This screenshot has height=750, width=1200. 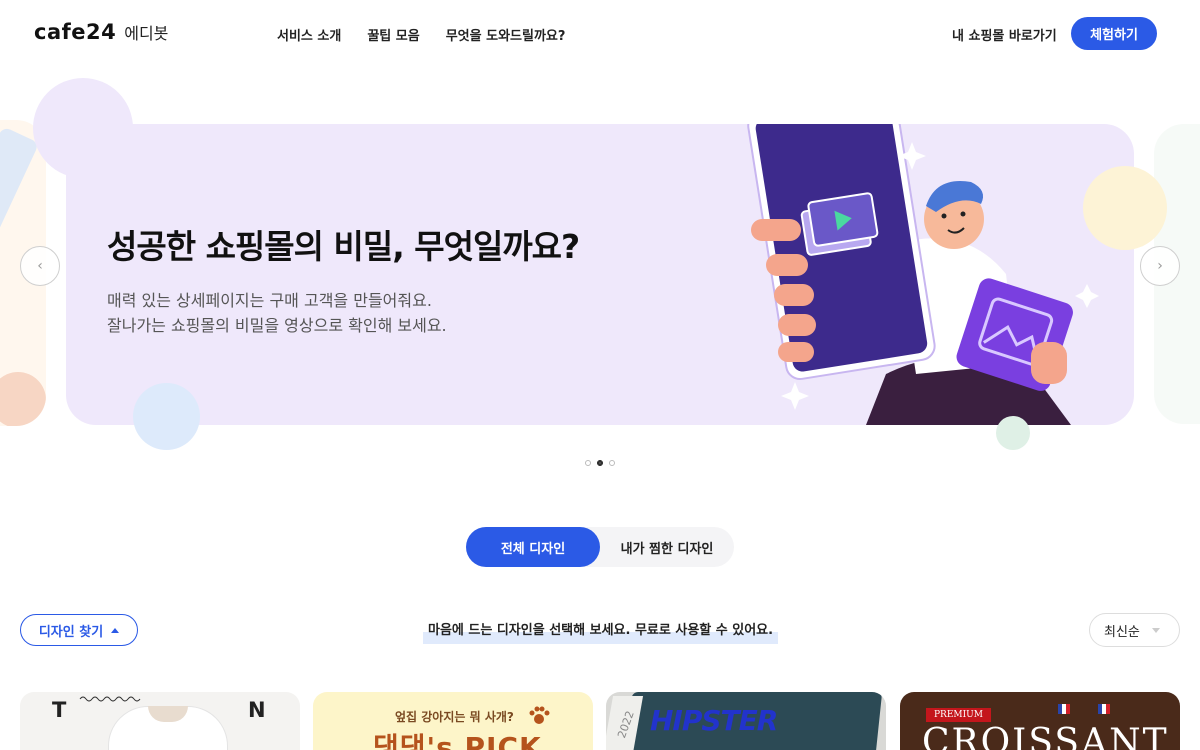 I want to click on decor-circle-green, so click(x=1013, y=433).